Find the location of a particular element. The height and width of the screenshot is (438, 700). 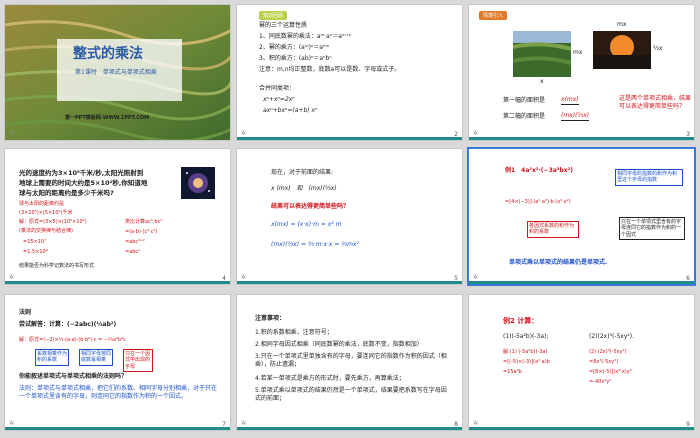

solution-2-line: =8x³(-5xy²) is located at coordinates (604, 362).